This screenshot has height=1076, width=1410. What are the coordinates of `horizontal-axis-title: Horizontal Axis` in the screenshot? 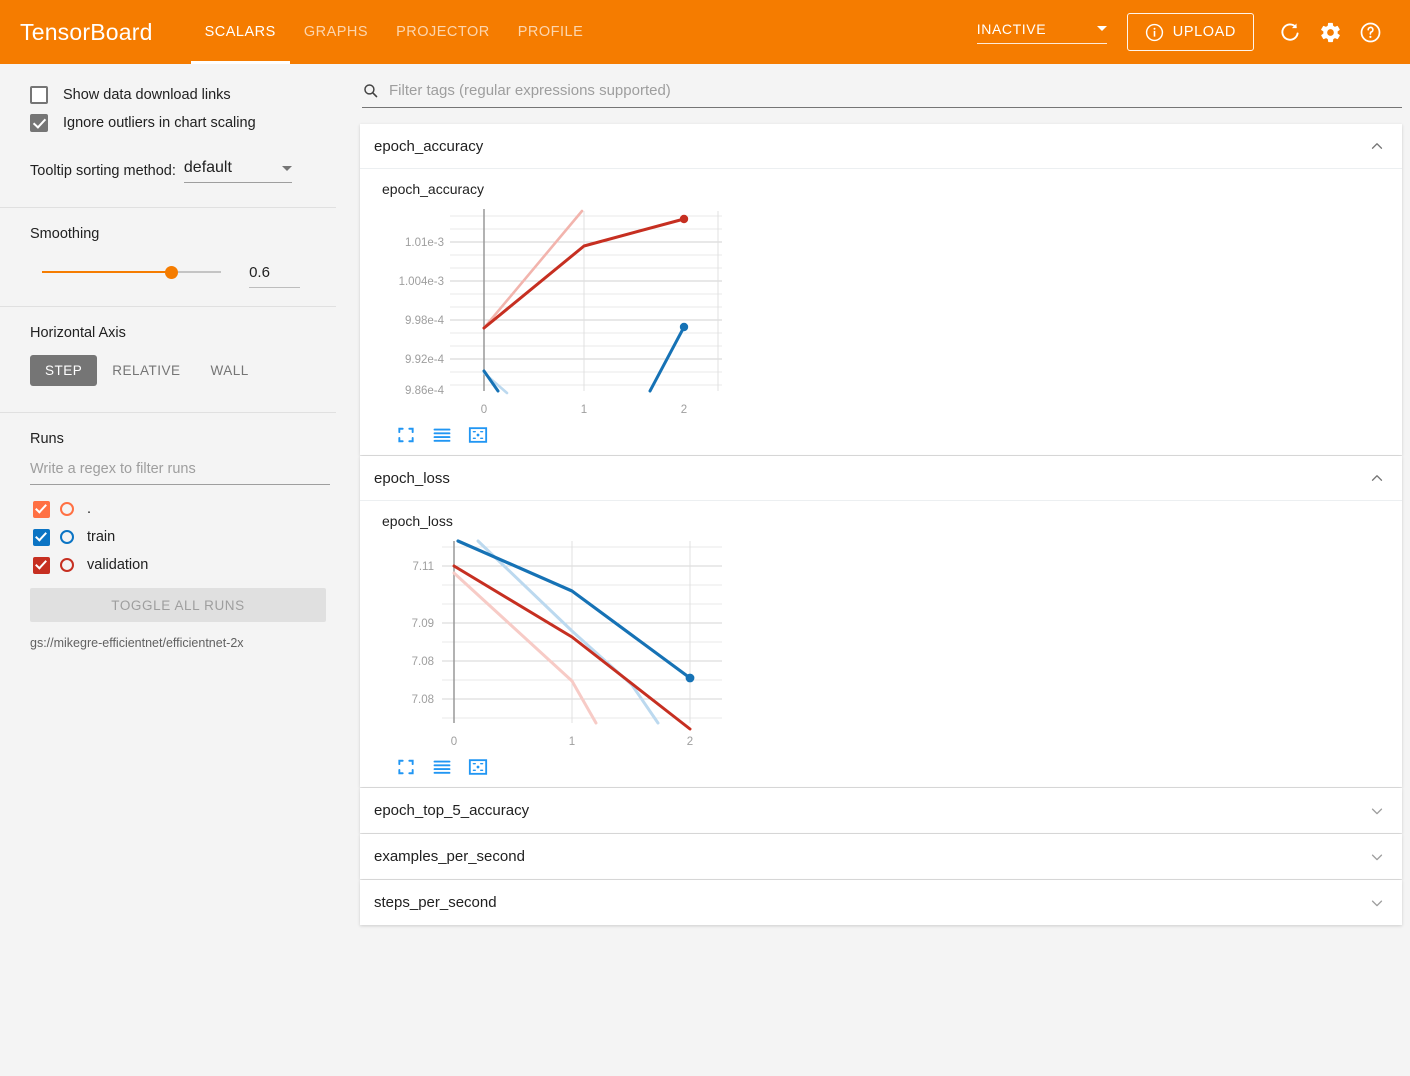 It's located at (78, 333).